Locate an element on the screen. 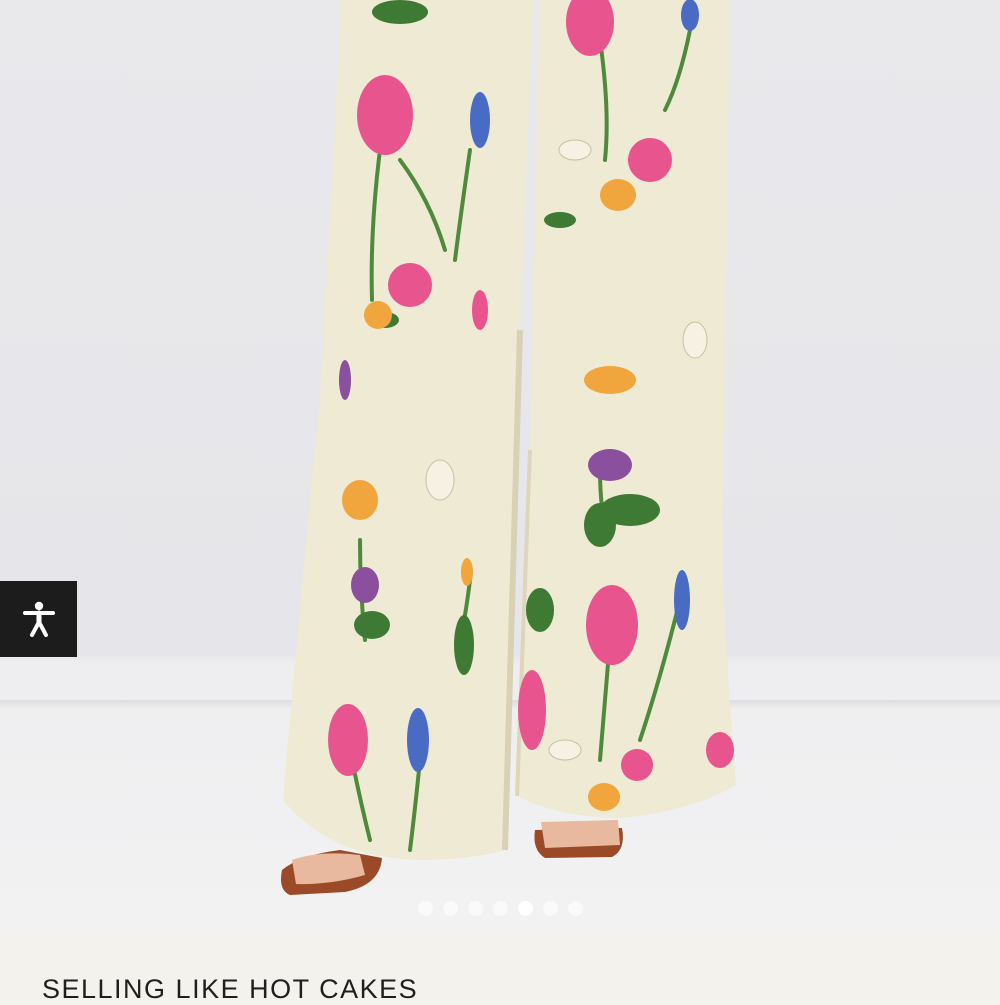 This screenshot has width=1000, height=1005. accessibility-button is located at coordinates (38, 619).